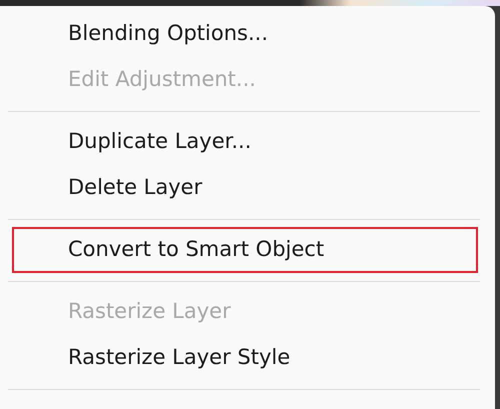 This screenshot has height=409, width=500. Describe the element at coordinates (247, 188) in the screenshot. I see `menu-item: Delete Layer` at that location.